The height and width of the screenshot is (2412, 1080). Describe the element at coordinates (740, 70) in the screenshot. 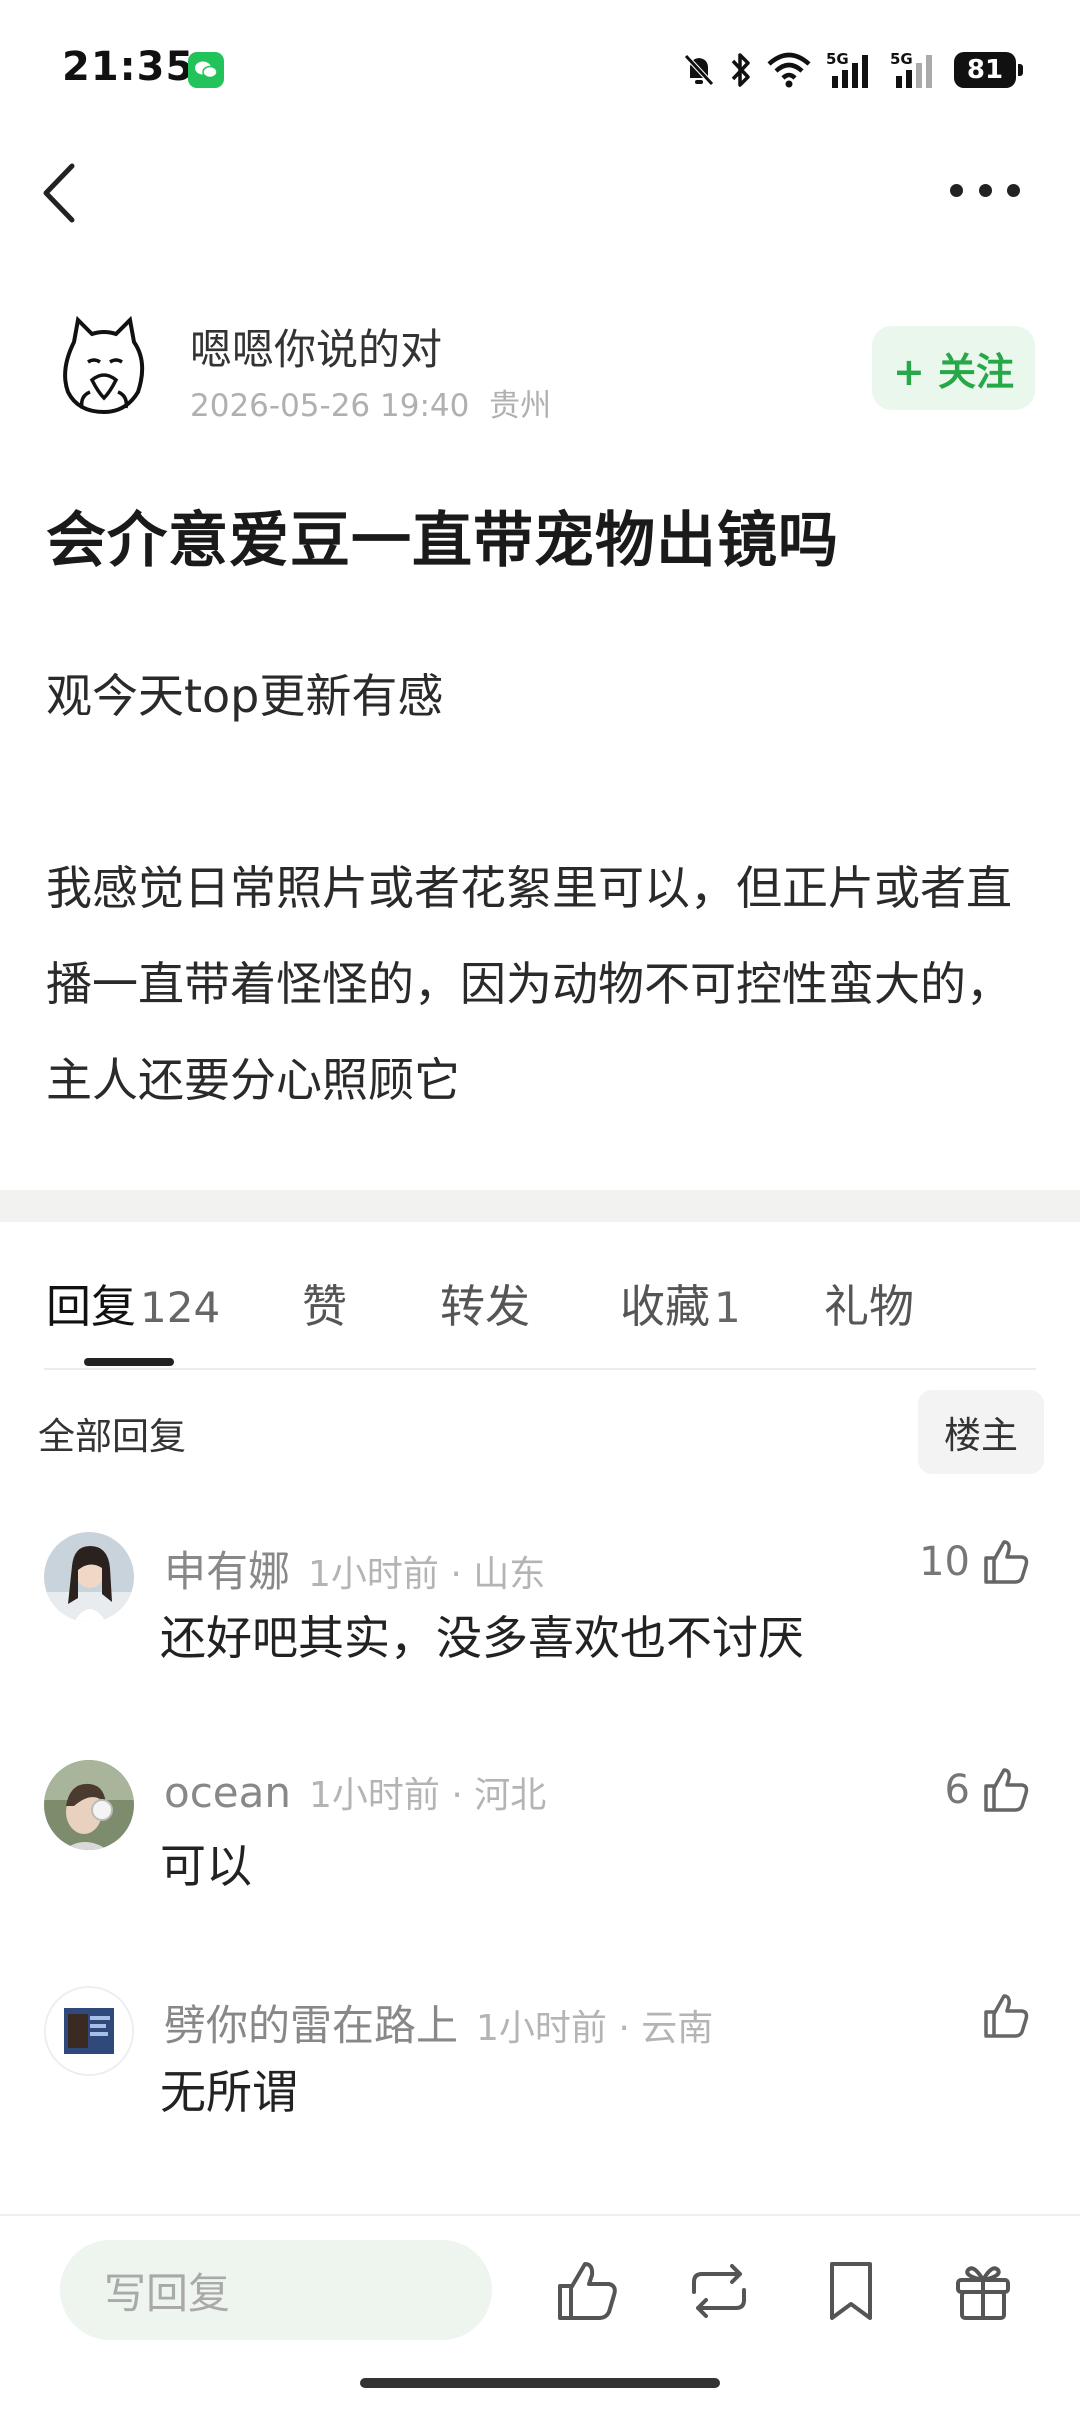

I see `bluetooth-icon` at that location.